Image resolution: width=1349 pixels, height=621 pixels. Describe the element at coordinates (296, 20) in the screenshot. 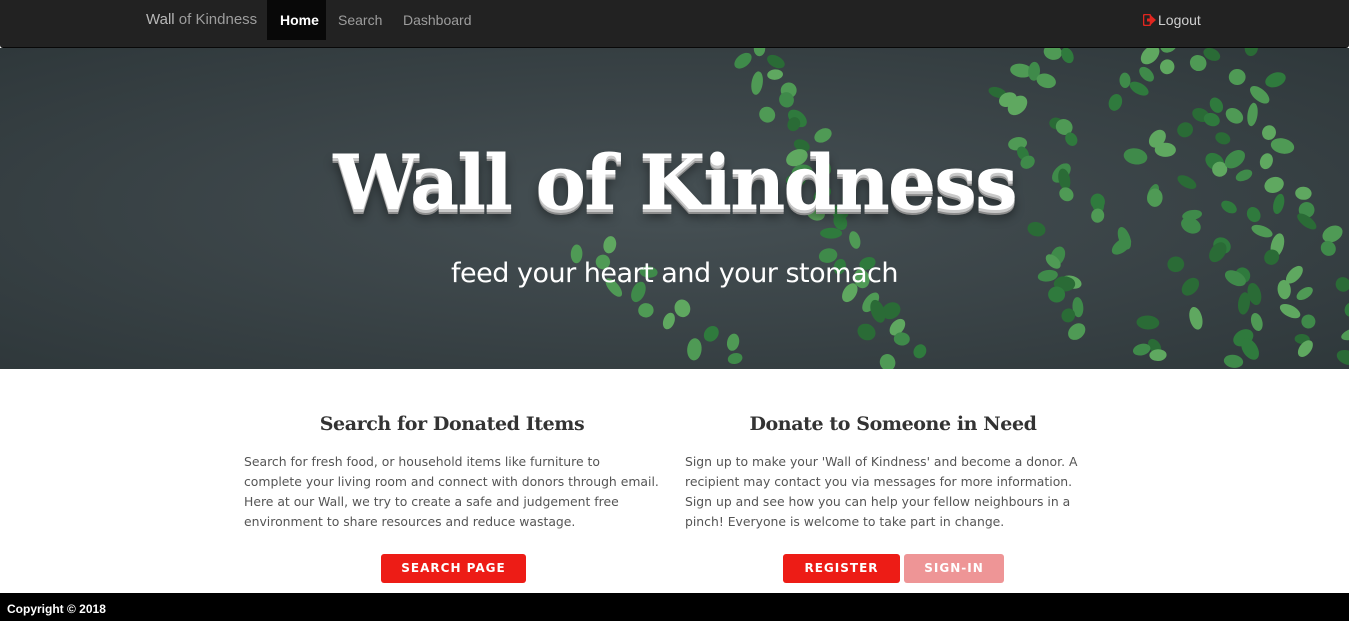

I see `nav-home: Home` at that location.